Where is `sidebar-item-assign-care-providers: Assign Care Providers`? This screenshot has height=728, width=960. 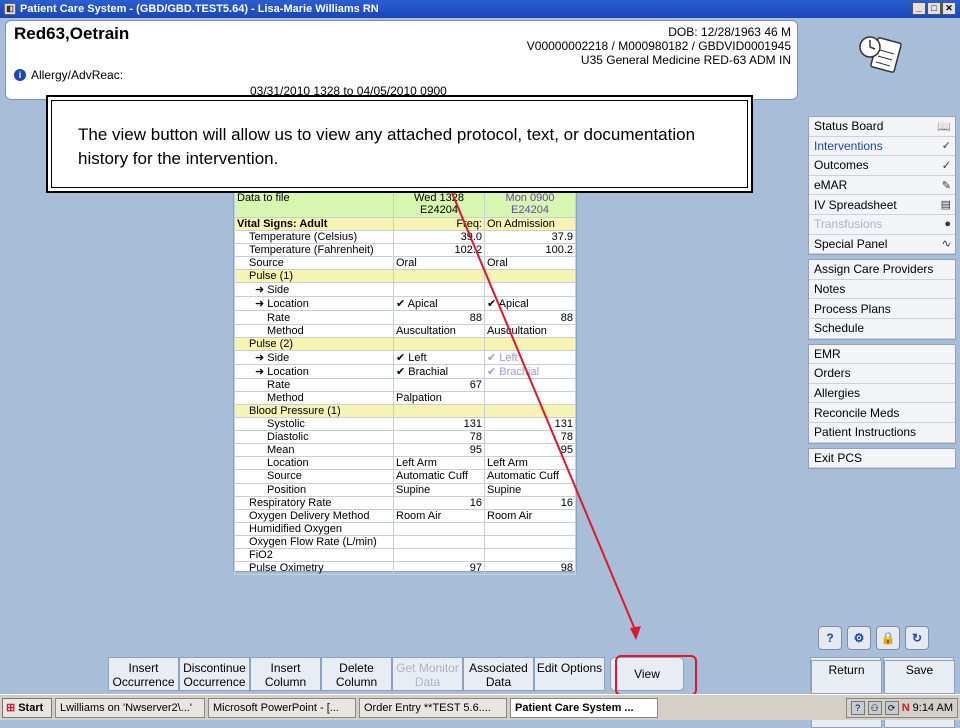 sidebar-item-assign-care-providers: Assign Care Providers is located at coordinates (882, 270).